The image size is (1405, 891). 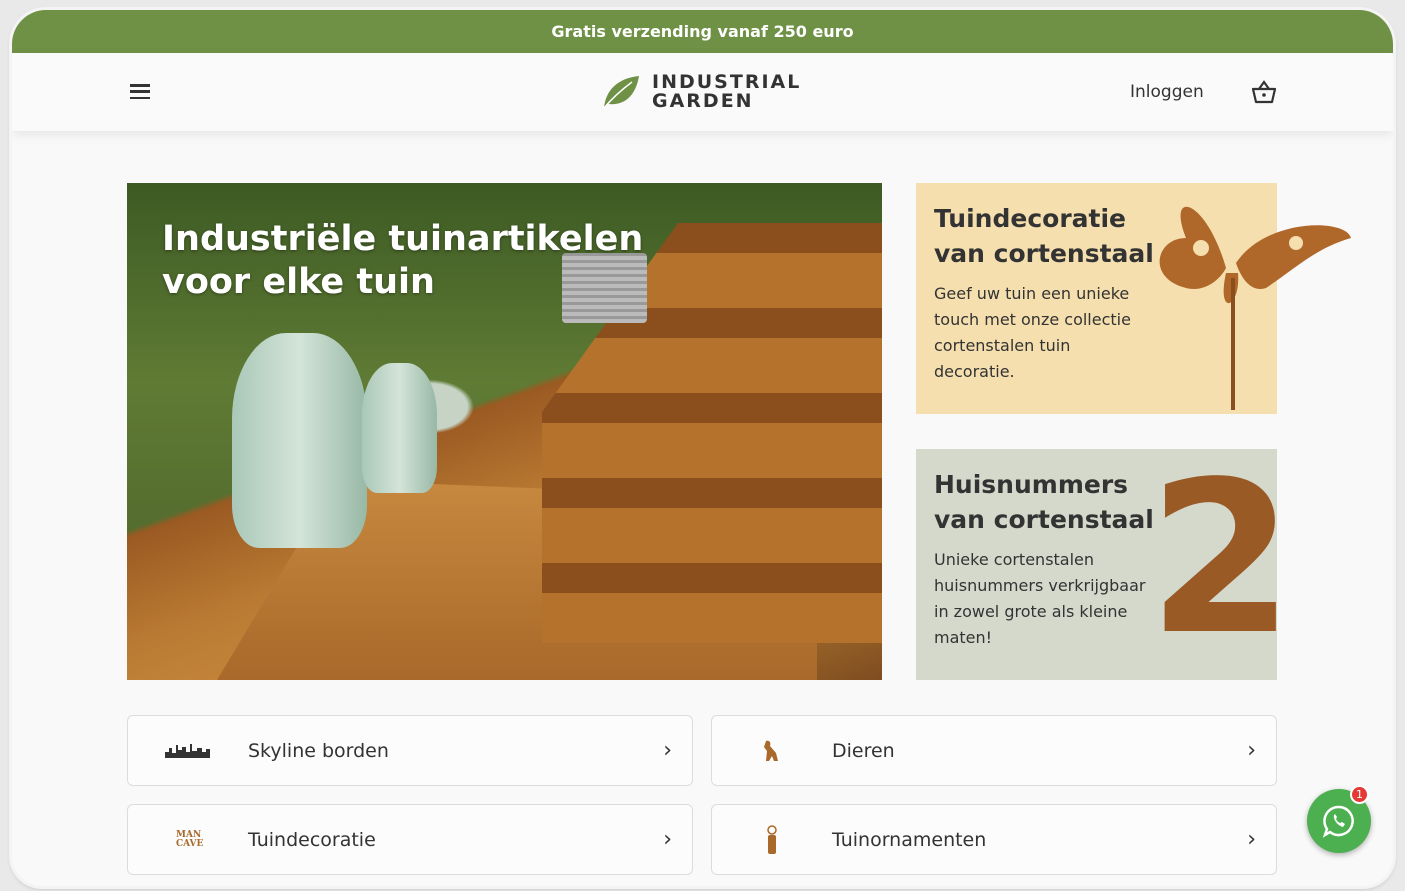 What do you see at coordinates (140, 91) in the screenshot?
I see `hamburger-menu-icon` at bounding box center [140, 91].